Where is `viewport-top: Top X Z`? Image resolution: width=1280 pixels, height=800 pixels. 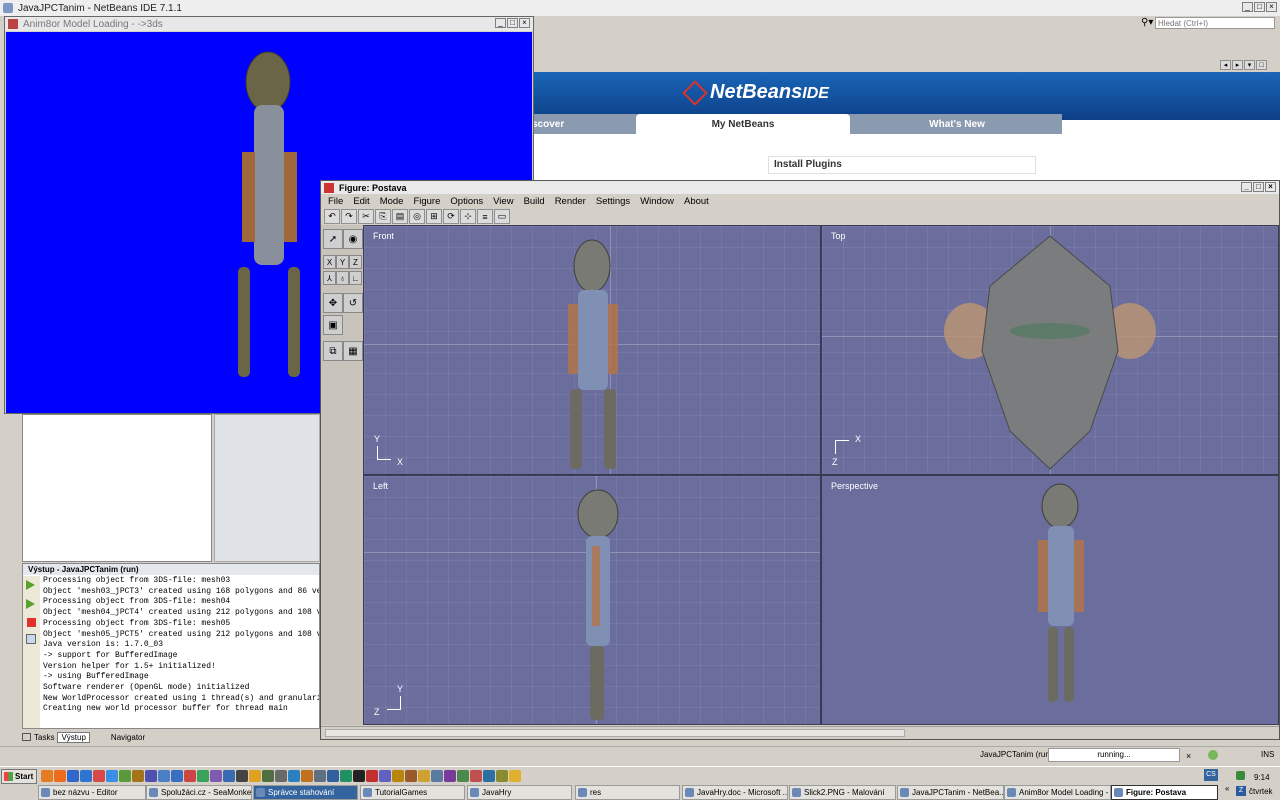
viewport-top: Top X Z is located at coordinates (1050, 350).